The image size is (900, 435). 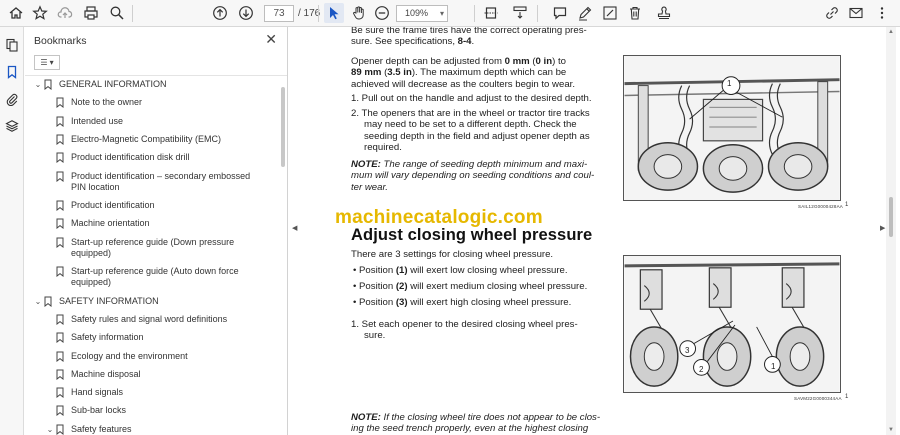 What do you see at coordinates (520, 13) in the screenshot?
I see `scrolling-mode-icon` at bounding box center [520, 13].